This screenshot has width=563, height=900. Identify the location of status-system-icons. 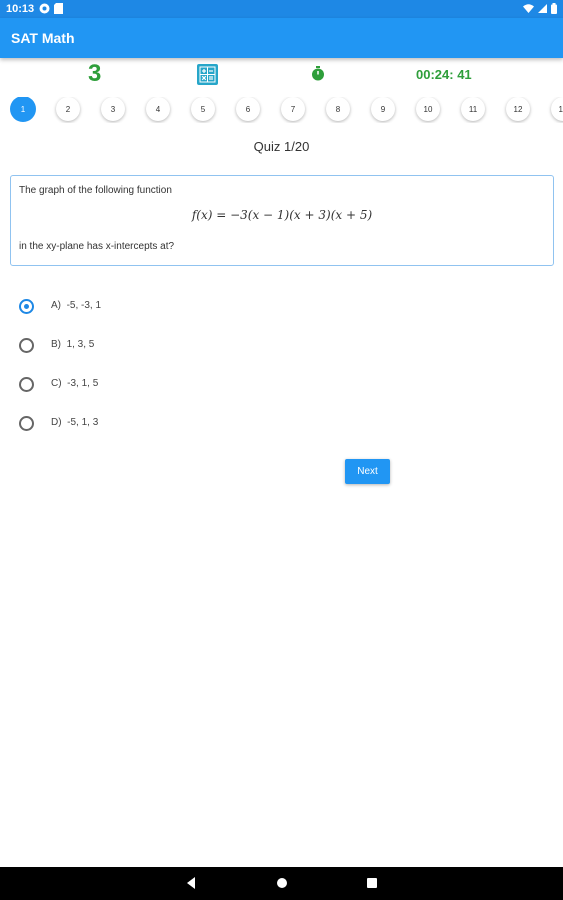
(540, 8).